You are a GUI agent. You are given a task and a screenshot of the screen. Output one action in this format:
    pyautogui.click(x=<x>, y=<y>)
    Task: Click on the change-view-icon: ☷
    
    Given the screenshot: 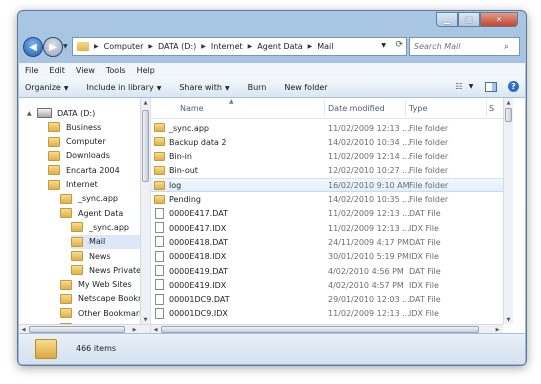 What is the action you would take?
    pyautogui.click(x=459, y=86)
    